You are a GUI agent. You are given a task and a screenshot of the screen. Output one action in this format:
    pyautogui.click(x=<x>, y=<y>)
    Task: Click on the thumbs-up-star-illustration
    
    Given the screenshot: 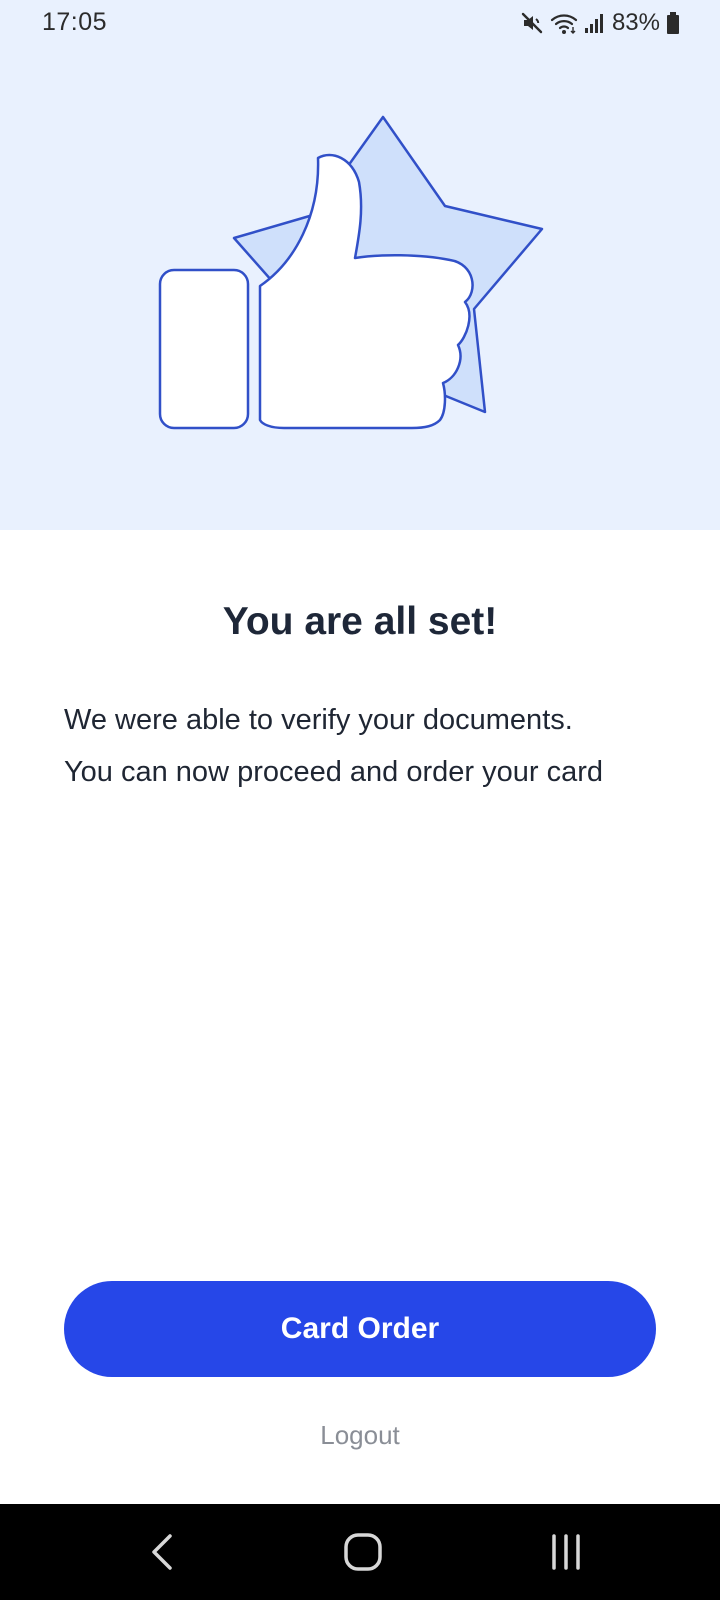 What is the action you would take?
    pyautogui.click(x=351, y=272)
    